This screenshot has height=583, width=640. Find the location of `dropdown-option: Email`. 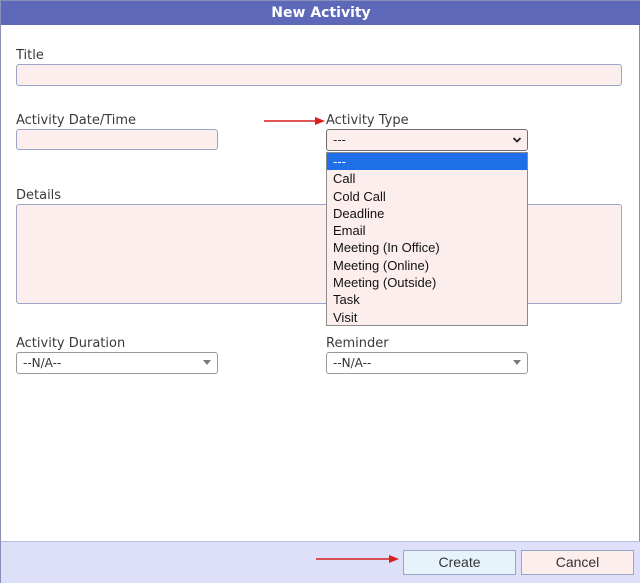

dropdown-option: Email is located at coordinates (427, 230).